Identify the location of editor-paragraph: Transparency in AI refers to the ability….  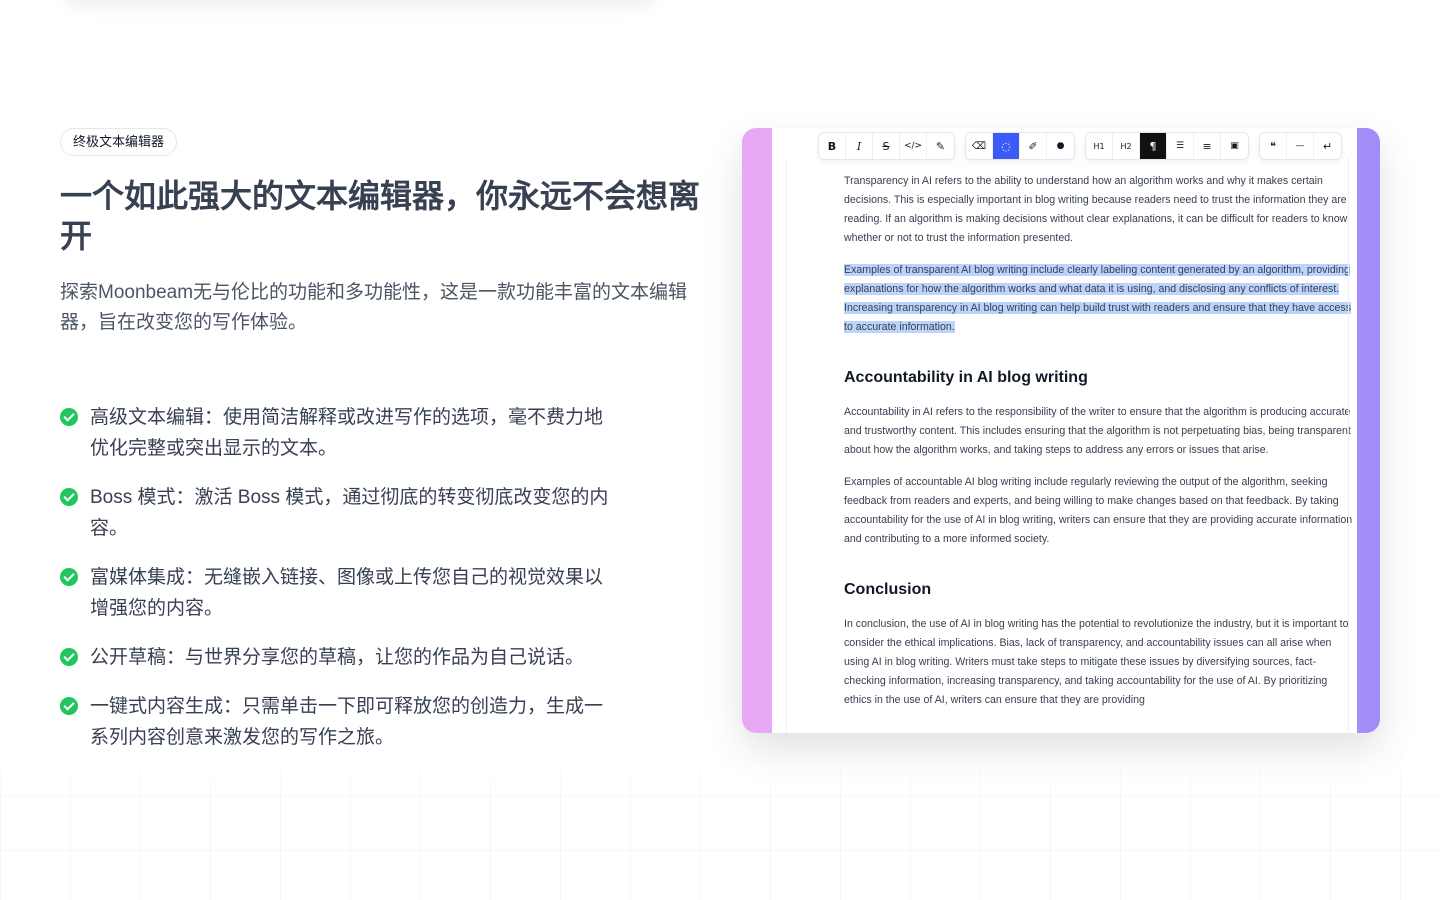
(1096, 209).